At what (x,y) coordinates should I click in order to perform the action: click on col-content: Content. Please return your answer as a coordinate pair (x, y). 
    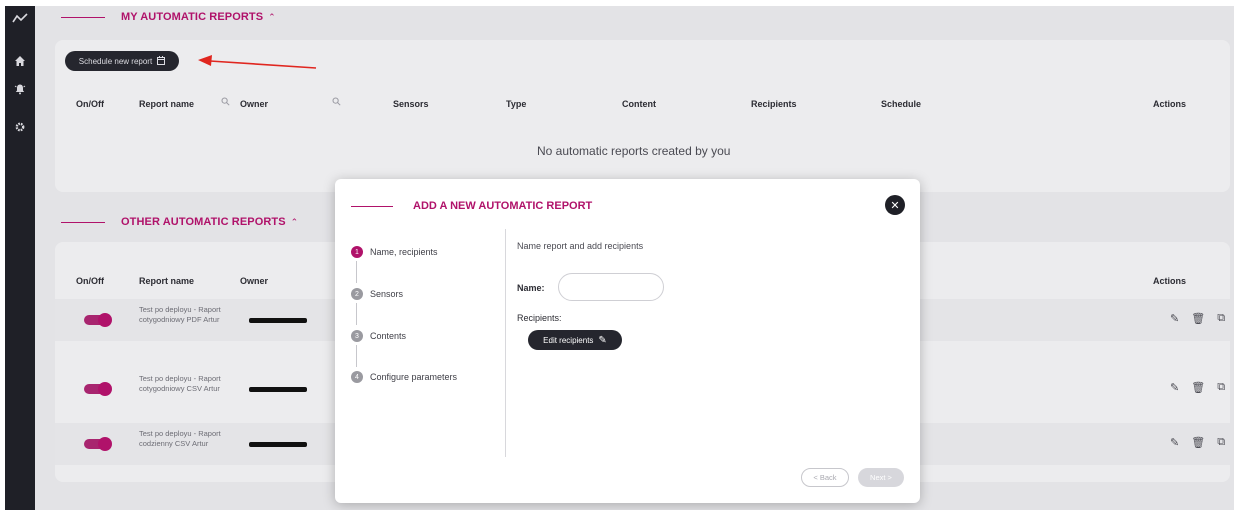
    Looking at the image, I should click on (639, 104).